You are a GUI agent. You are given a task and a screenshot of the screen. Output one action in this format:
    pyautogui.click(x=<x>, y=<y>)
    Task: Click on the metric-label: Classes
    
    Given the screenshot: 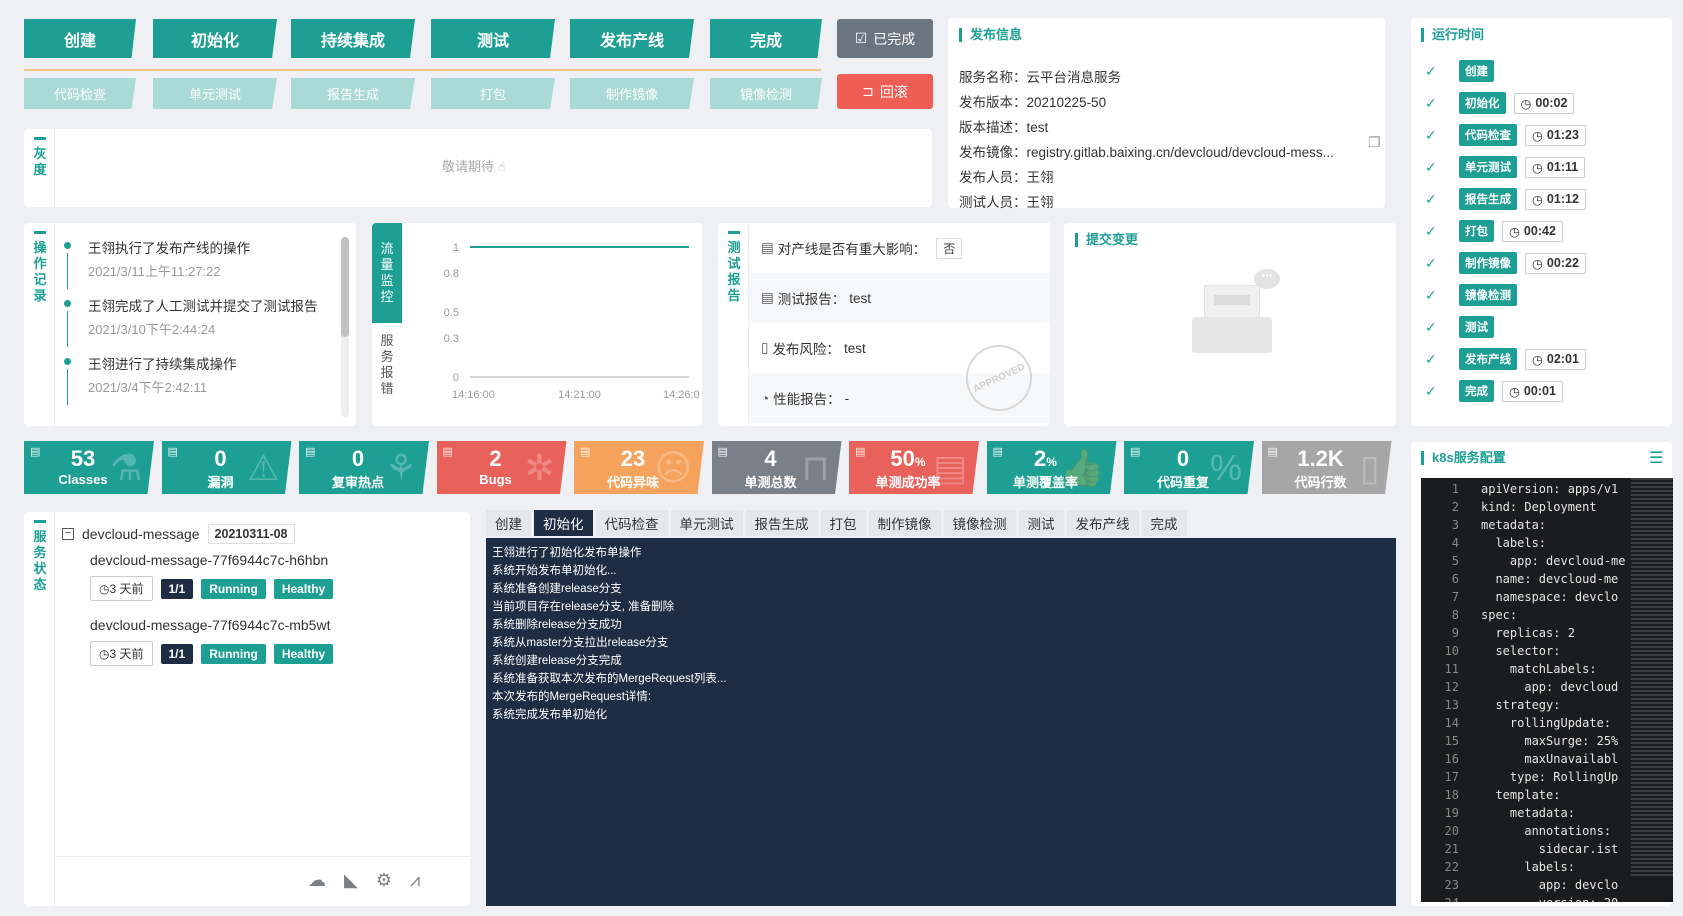 What is the action you would take?
    pyautogui.click(x=83, y=479)
    